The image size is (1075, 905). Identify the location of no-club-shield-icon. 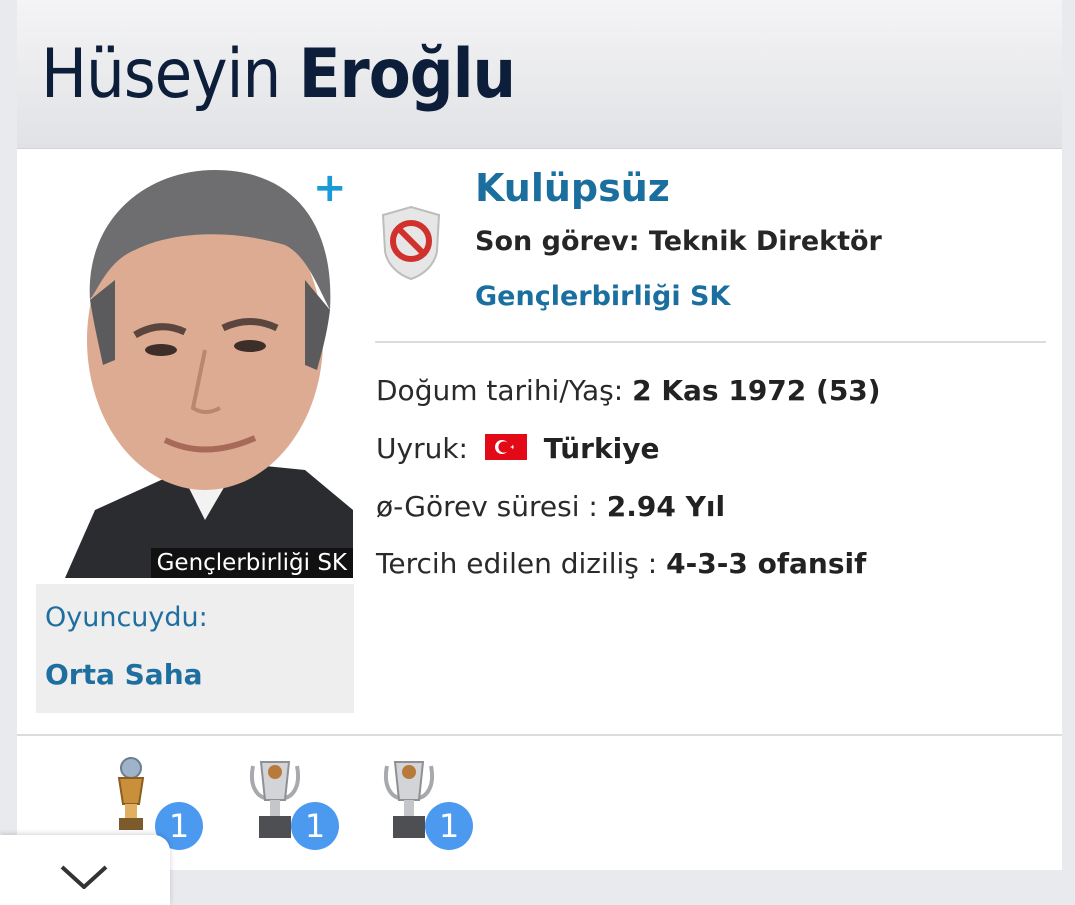
(411, 245).